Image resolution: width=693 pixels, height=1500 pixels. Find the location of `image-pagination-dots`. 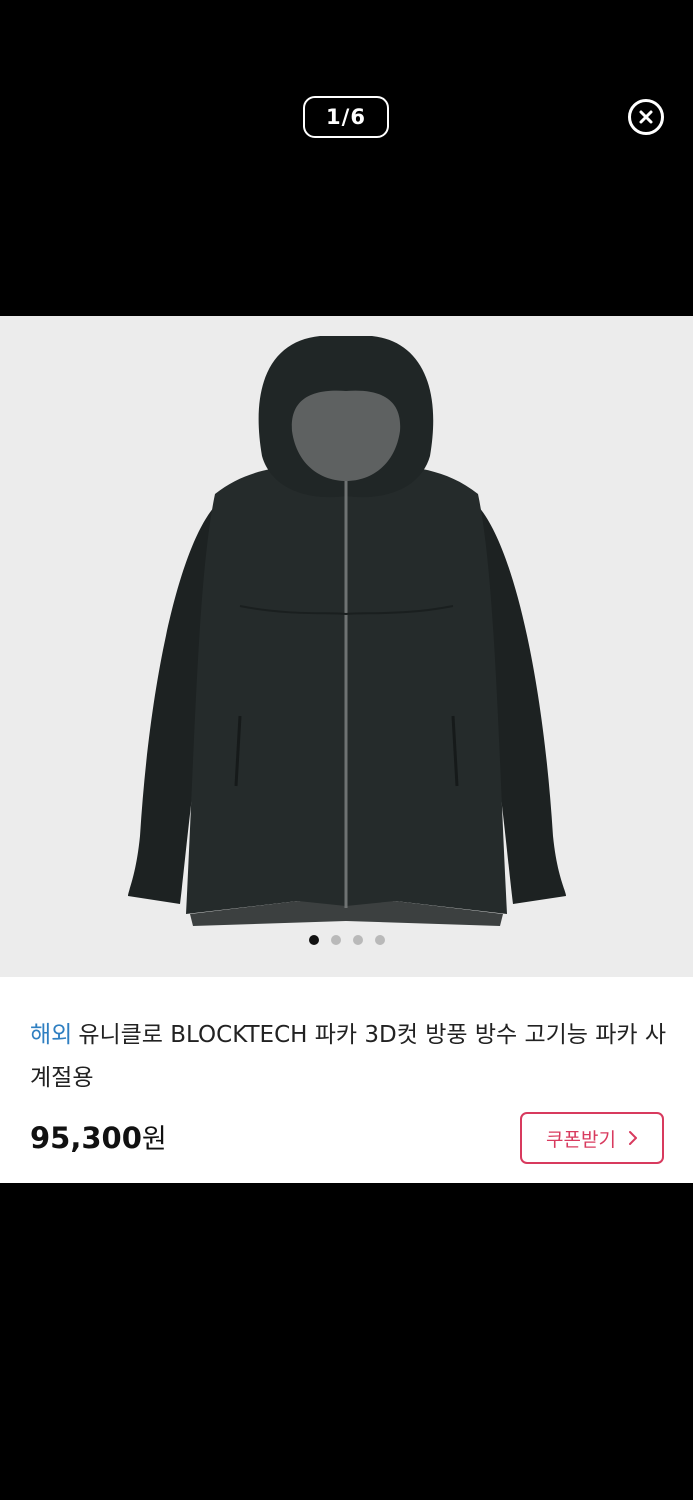

image-pagination-dots is located at coordinates (346, 940).